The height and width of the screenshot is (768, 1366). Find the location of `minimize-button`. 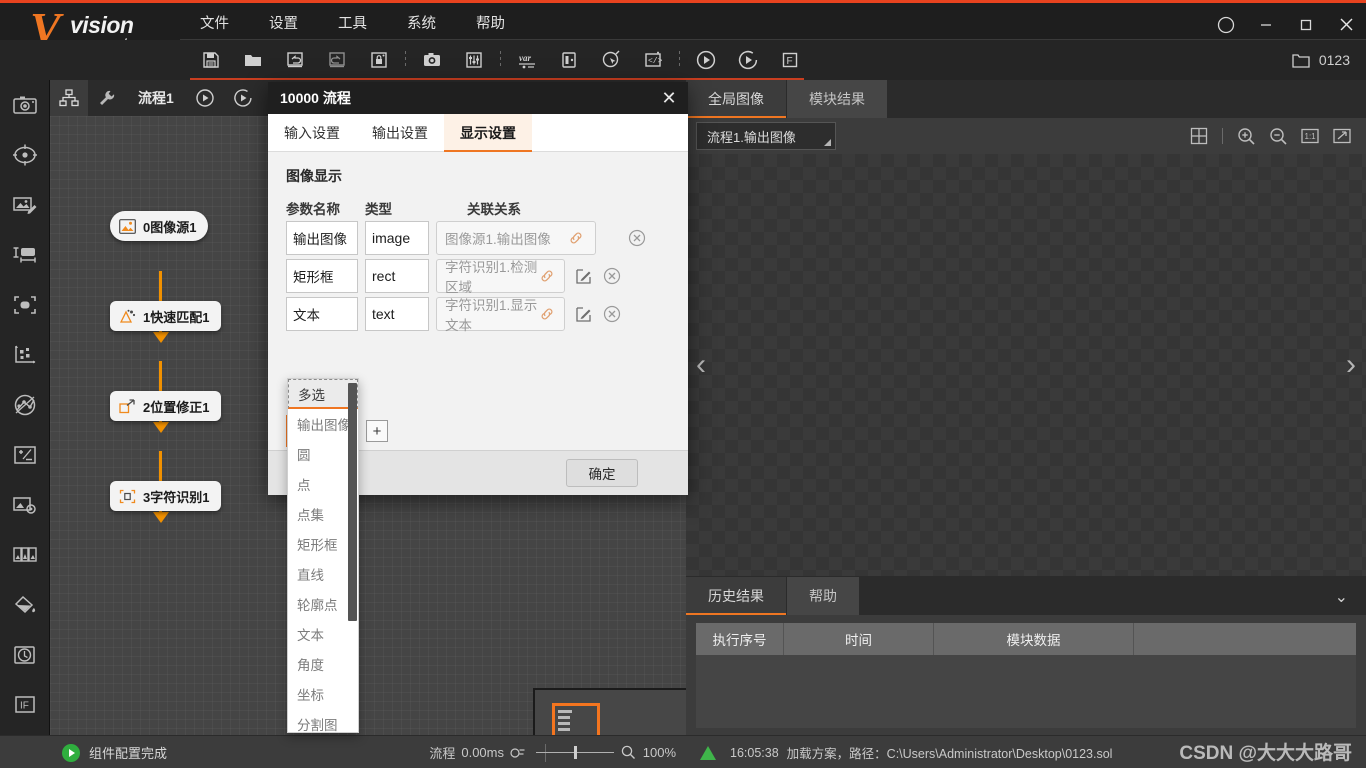

minimize-button is located at coordinates (1266, 24).